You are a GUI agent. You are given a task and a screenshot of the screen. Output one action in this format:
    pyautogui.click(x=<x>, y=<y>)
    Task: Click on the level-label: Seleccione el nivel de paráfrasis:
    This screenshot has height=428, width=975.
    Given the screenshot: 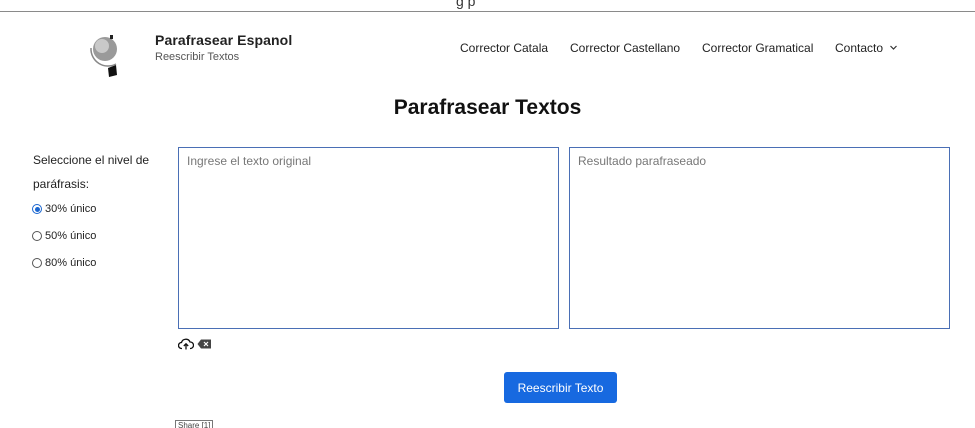 What is the action you would take?
    pyautogui.click(x=91, y=172)
    